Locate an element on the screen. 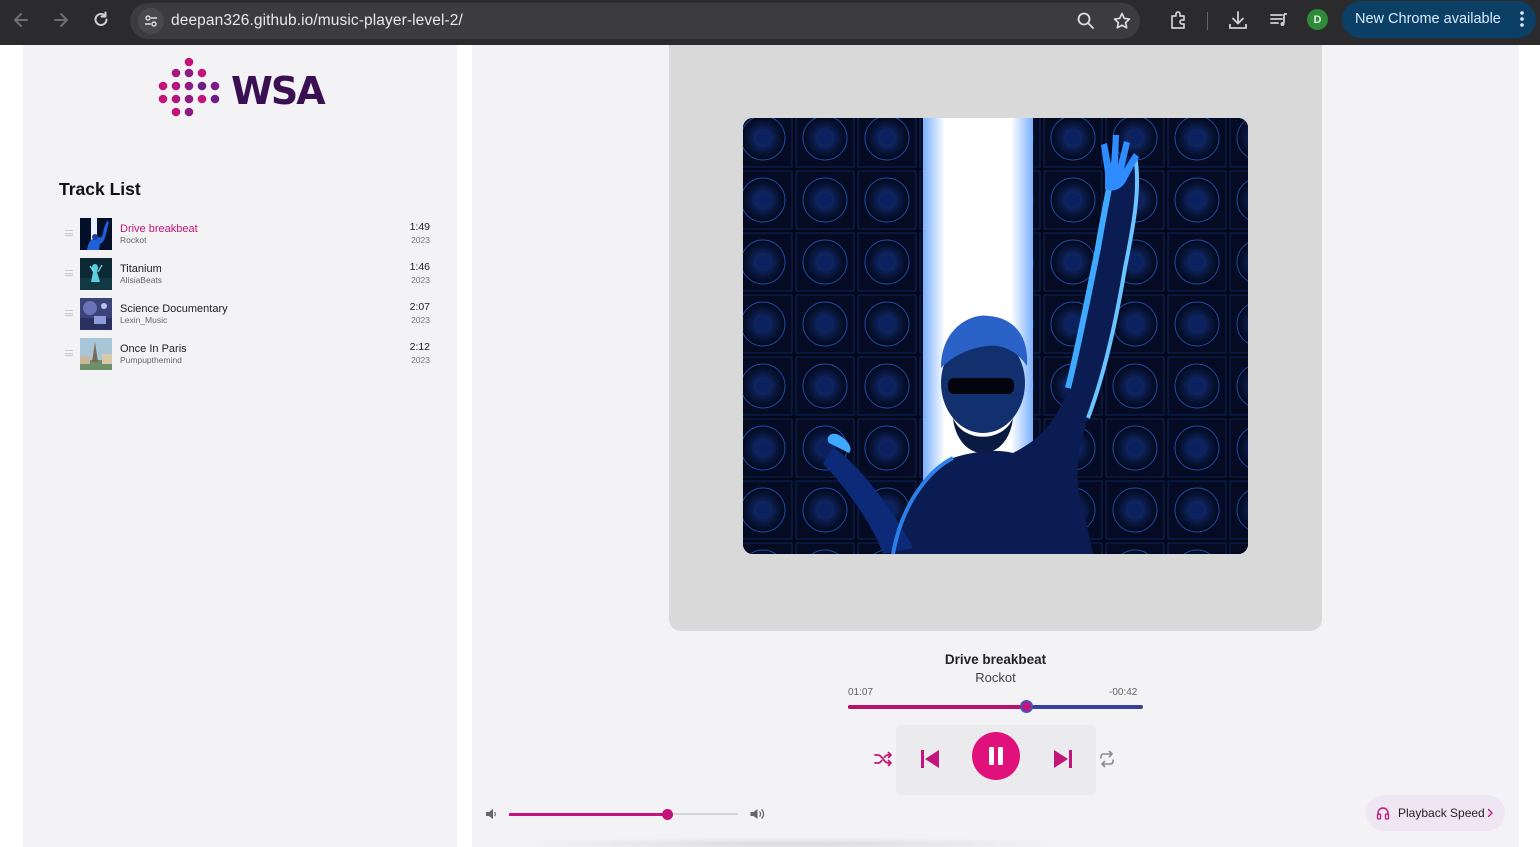  seek-progress is located at coordinates (937, 707).